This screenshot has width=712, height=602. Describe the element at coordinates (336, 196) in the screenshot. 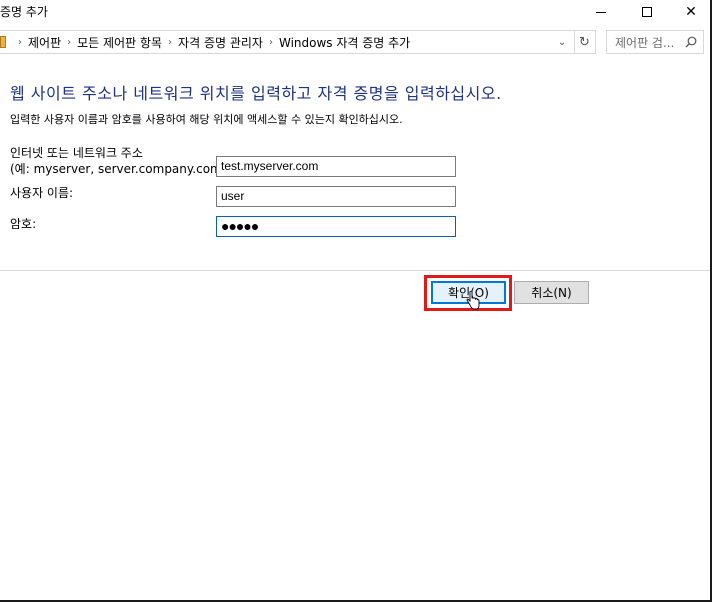

I see `username-field: user` at that location.